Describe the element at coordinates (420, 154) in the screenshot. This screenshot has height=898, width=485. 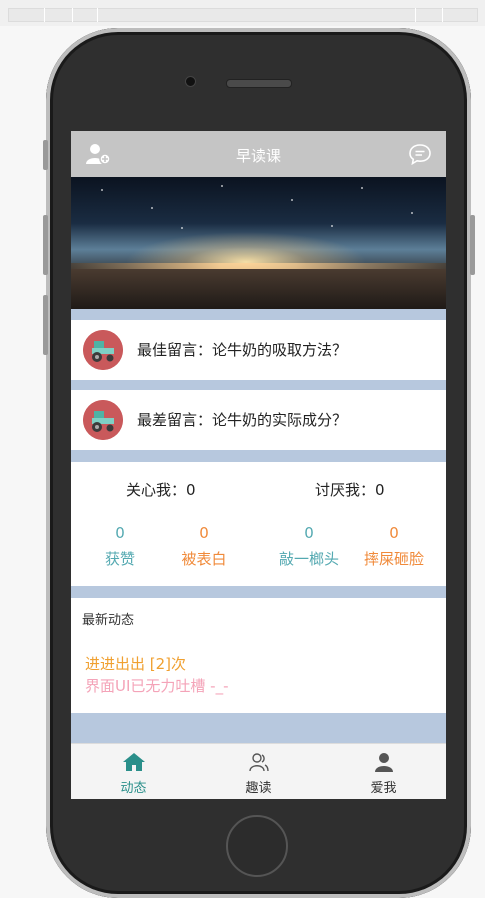
I see `chat-icon` at that location.